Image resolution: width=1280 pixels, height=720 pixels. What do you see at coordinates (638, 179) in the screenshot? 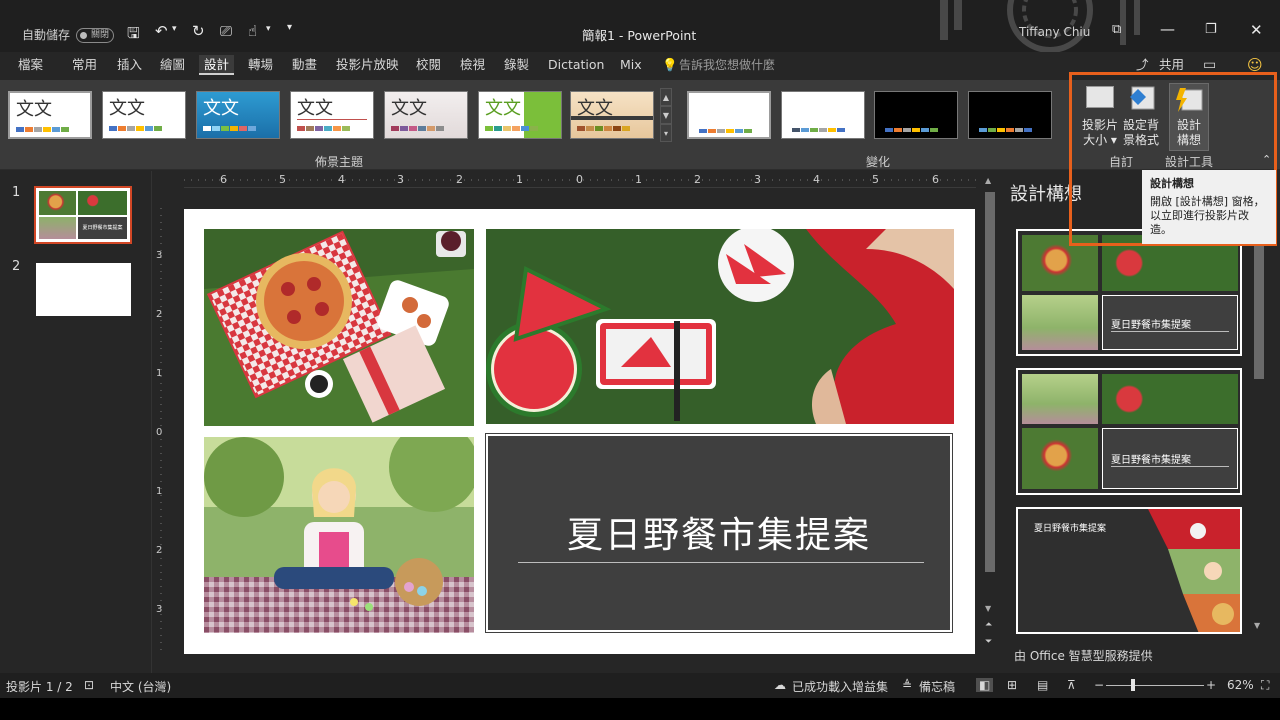
I see `hruler-label: 1` at bounding box center [638, 179].